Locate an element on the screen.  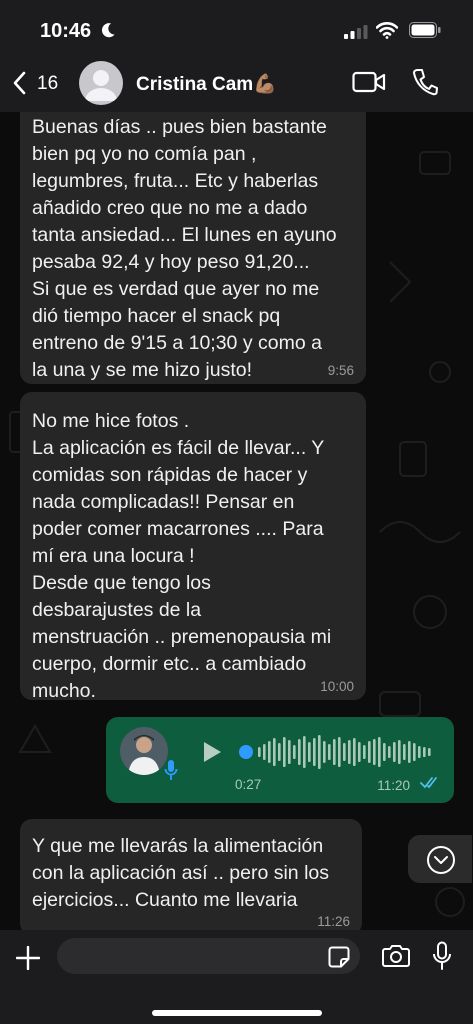
voice-duration: 0:27 is located at coordinates (248, 784).